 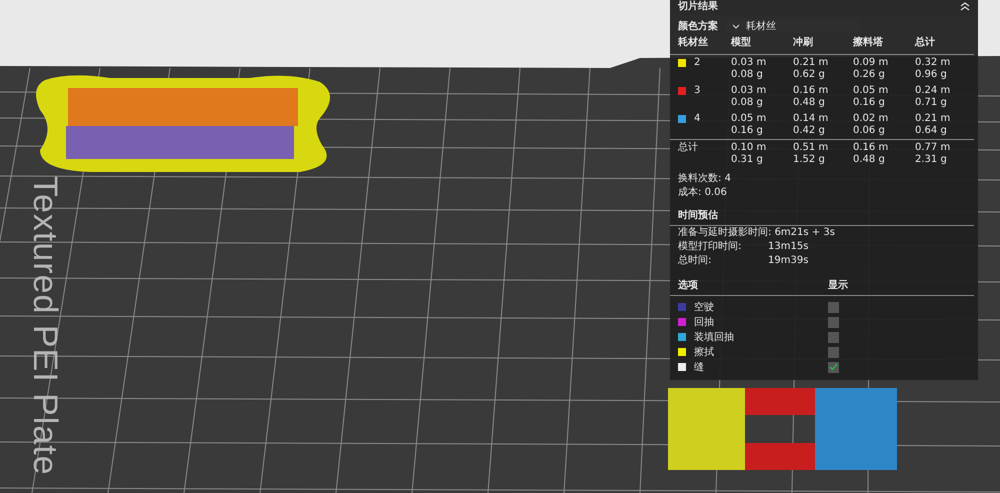 What do you see at coordinates (931, 160) in the screenshot?
I see `table-cell-text: 2.31 g` at bounding box center [931, 160].